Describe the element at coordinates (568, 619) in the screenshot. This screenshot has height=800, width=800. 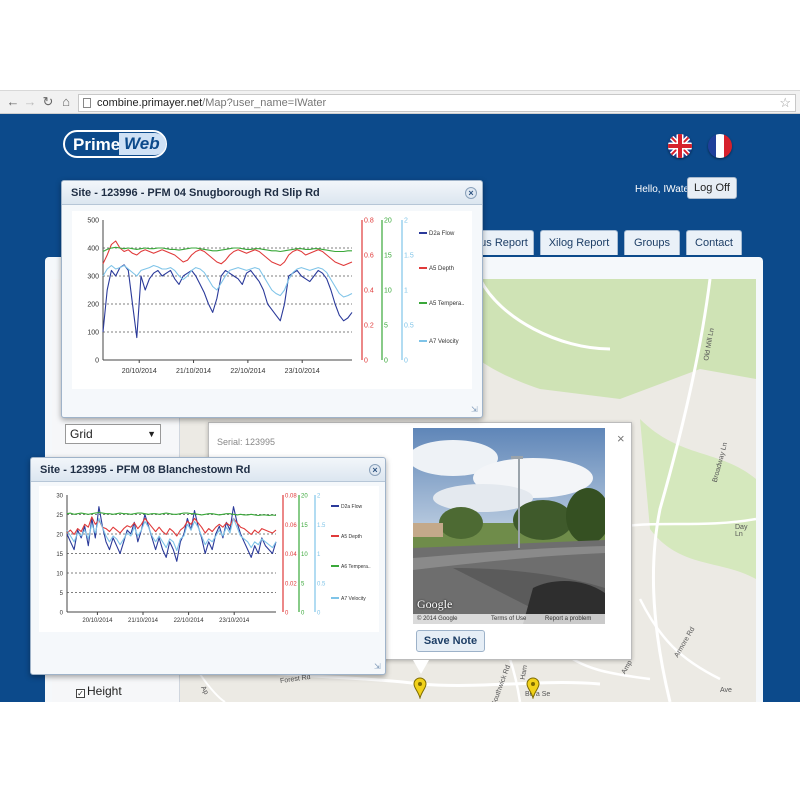
I see `sv-report-link: Report a problem` at that location.